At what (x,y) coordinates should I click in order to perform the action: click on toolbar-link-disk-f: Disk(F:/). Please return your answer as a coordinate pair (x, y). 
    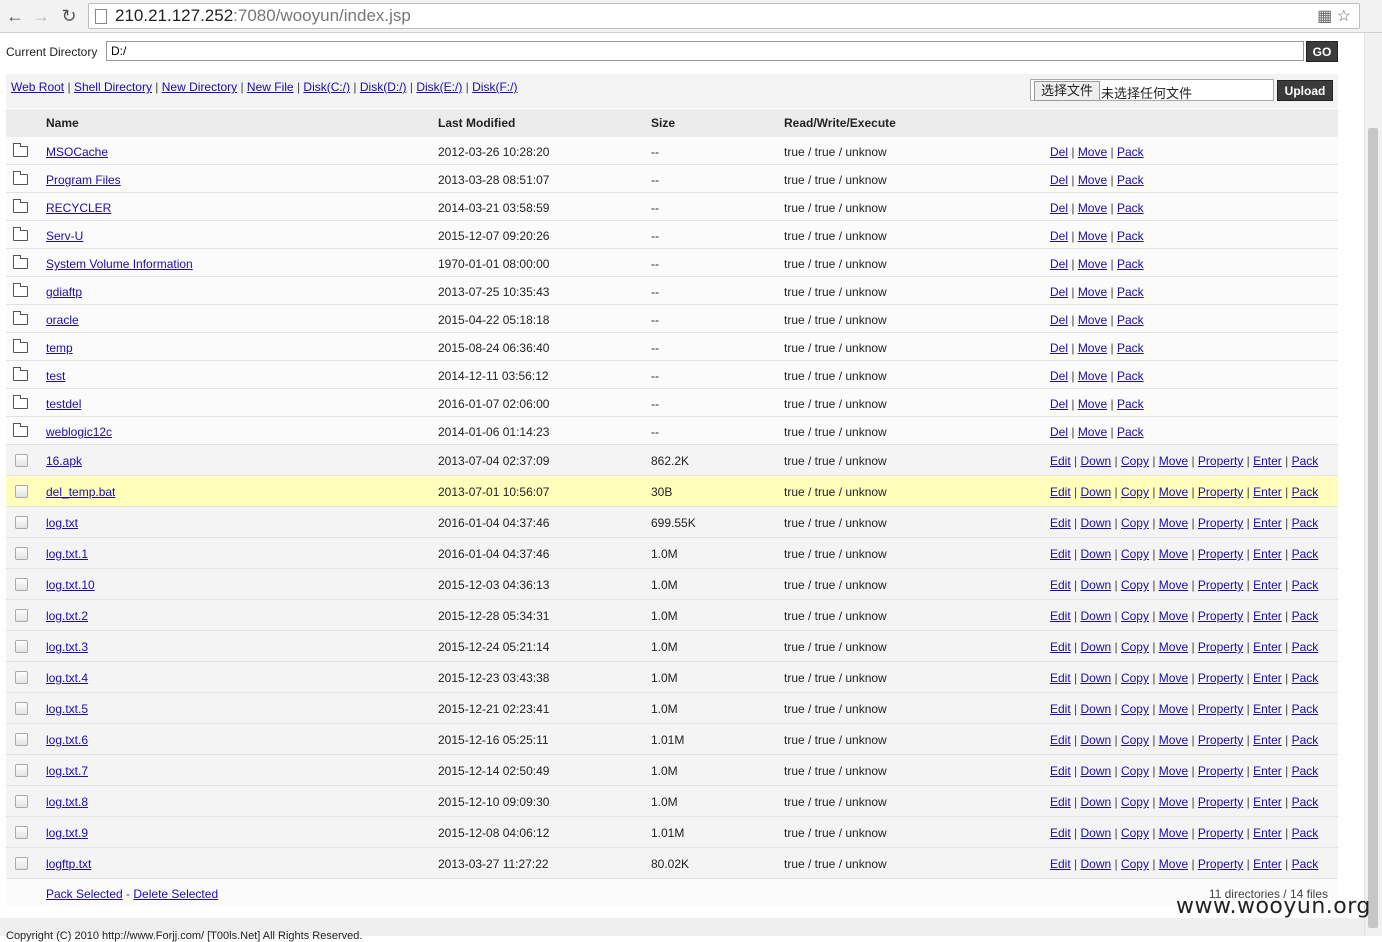
    Looking at the image, I should click on (494, 87).